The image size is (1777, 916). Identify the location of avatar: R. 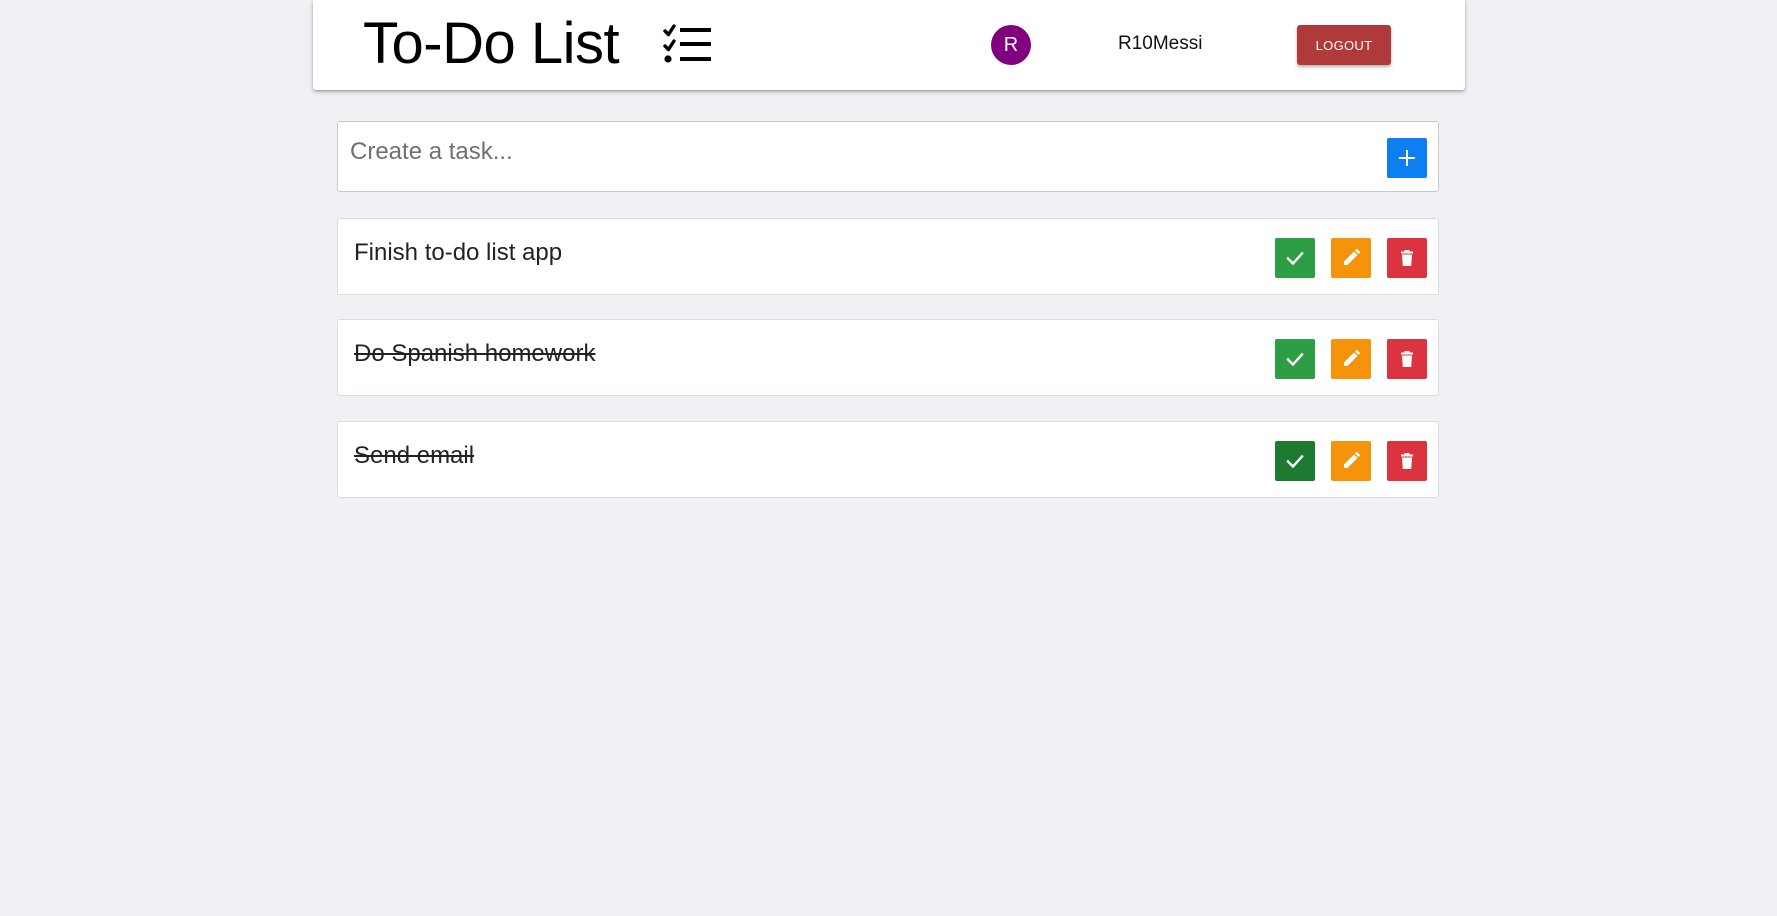
(1011, 45).